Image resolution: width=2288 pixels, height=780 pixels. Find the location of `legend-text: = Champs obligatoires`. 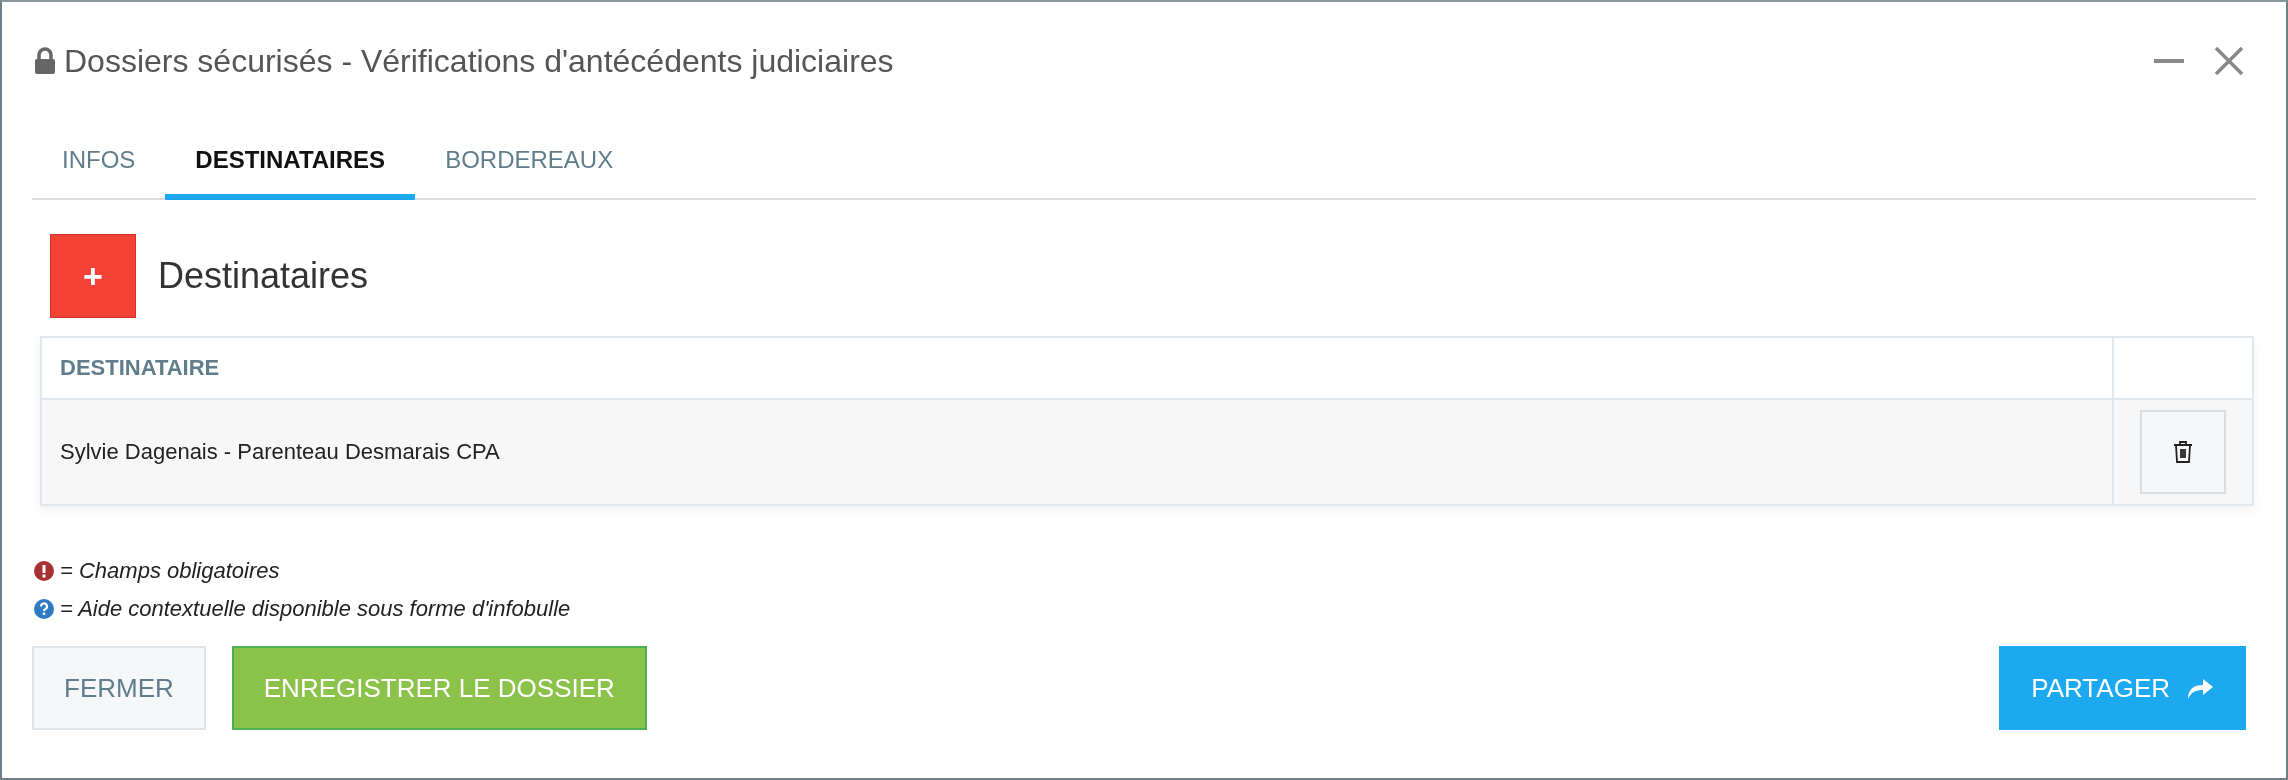

legend-text: = Champs obligatoires is located at coordinates (170, 571).